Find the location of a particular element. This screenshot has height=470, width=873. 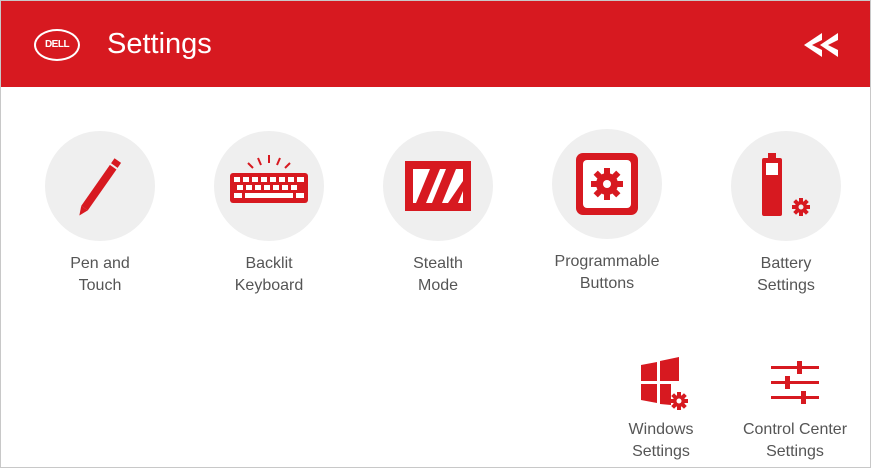

pen-icon is located at coordinates (100, 187).